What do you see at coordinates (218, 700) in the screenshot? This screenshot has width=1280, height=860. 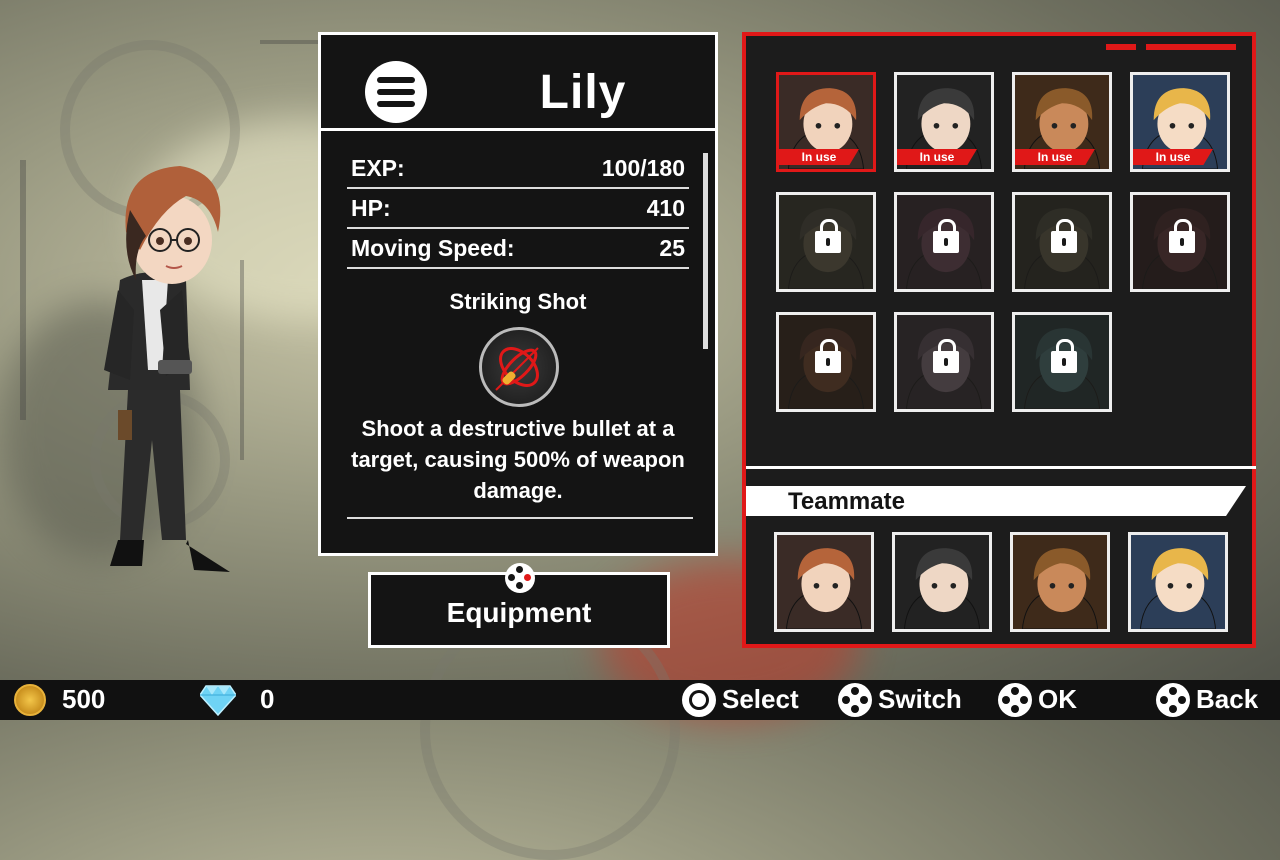 I see `diamond-icon` at bounding box center [218, 700].